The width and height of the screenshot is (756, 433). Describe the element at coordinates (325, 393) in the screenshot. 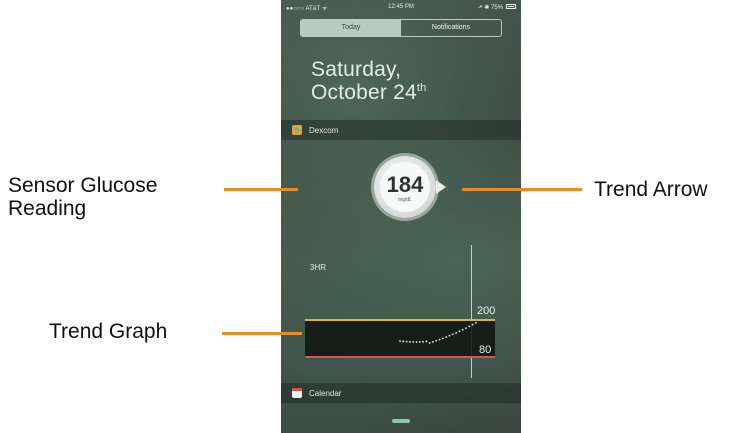

I see `calendar-app-name: Calendar` at that location.